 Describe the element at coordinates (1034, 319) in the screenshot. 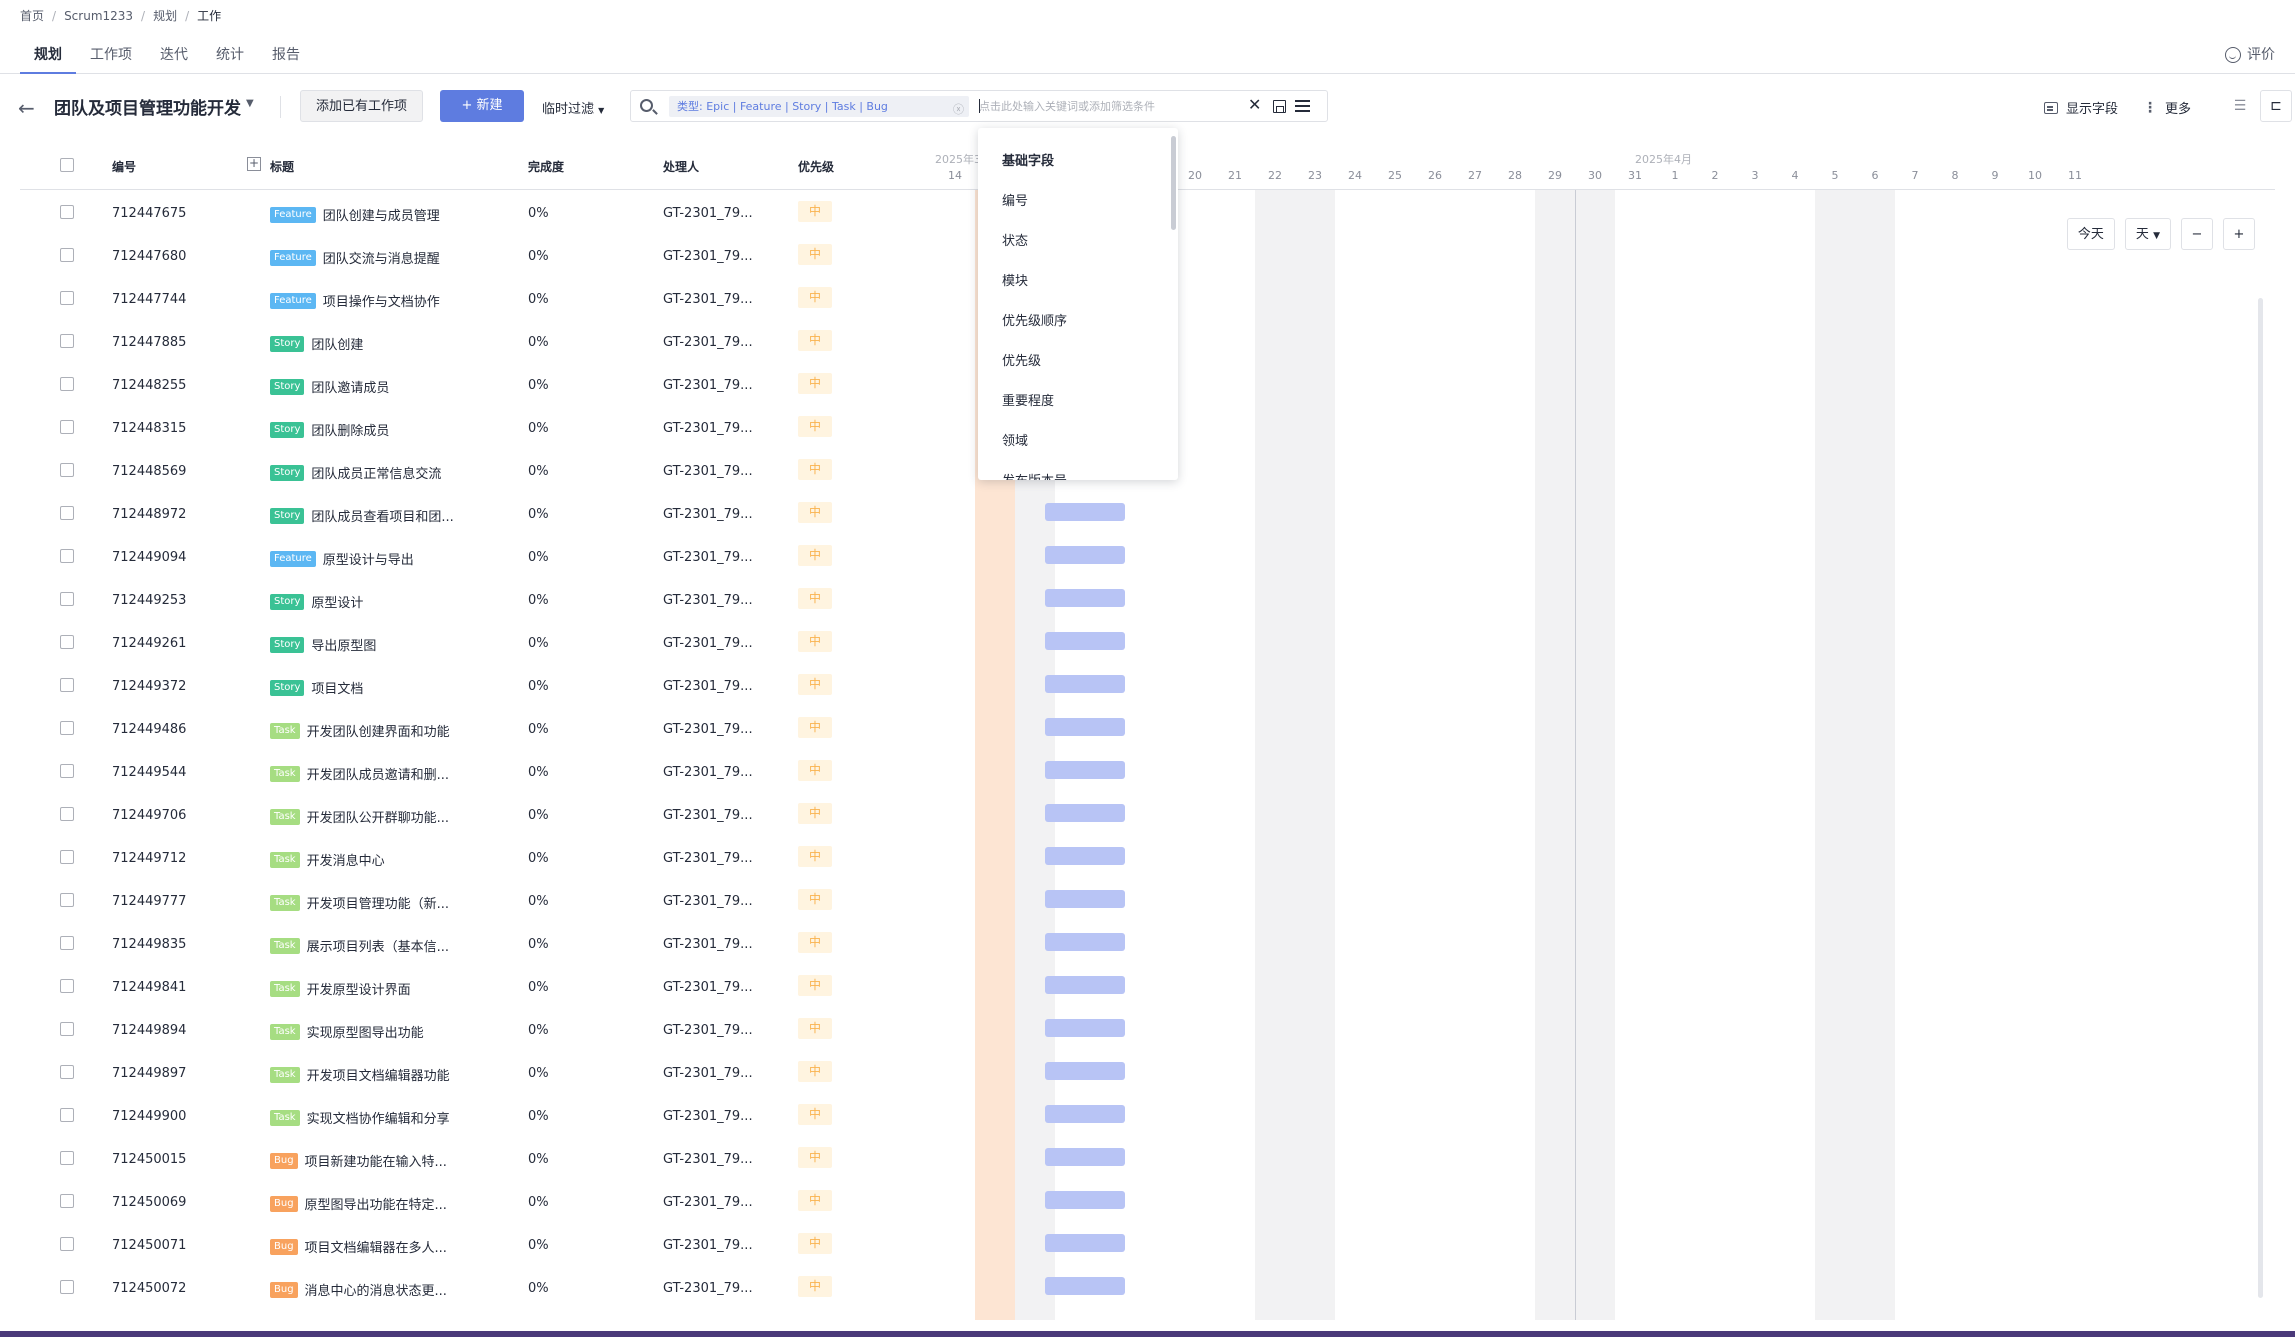

I see `dropdown-field-option: 优先级顺序` at that location.